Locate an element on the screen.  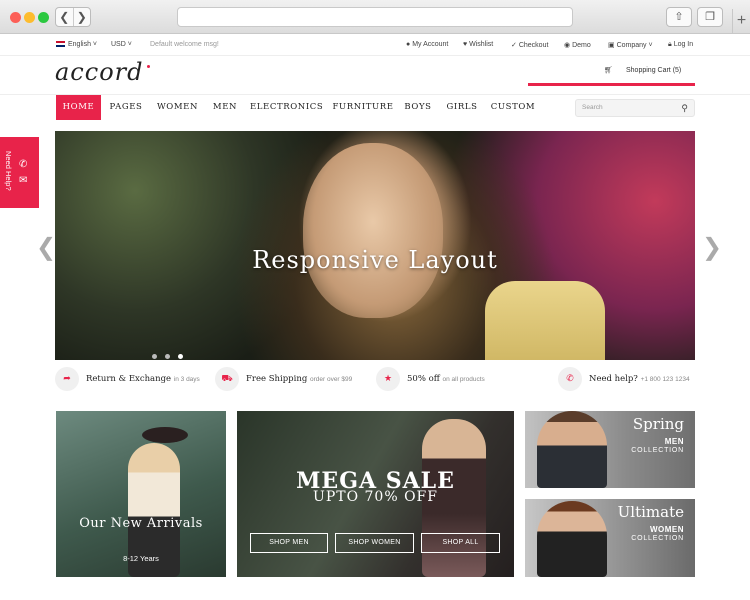
women-banner-title: Ultimate is located at coordinates (650, 512).